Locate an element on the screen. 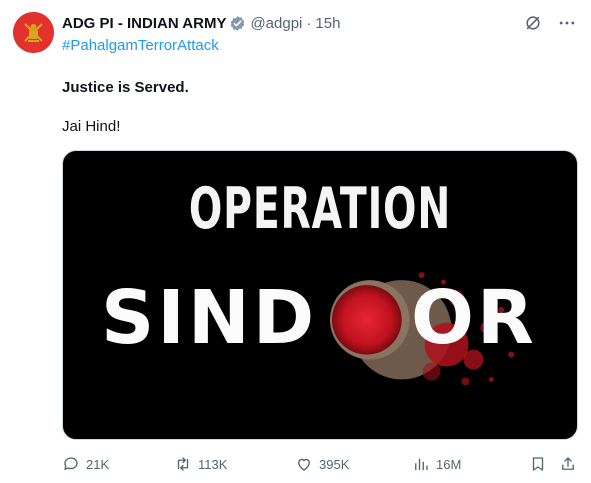 The image size is (591, 483). bookmark-icon is located at coordinates (538, 464).